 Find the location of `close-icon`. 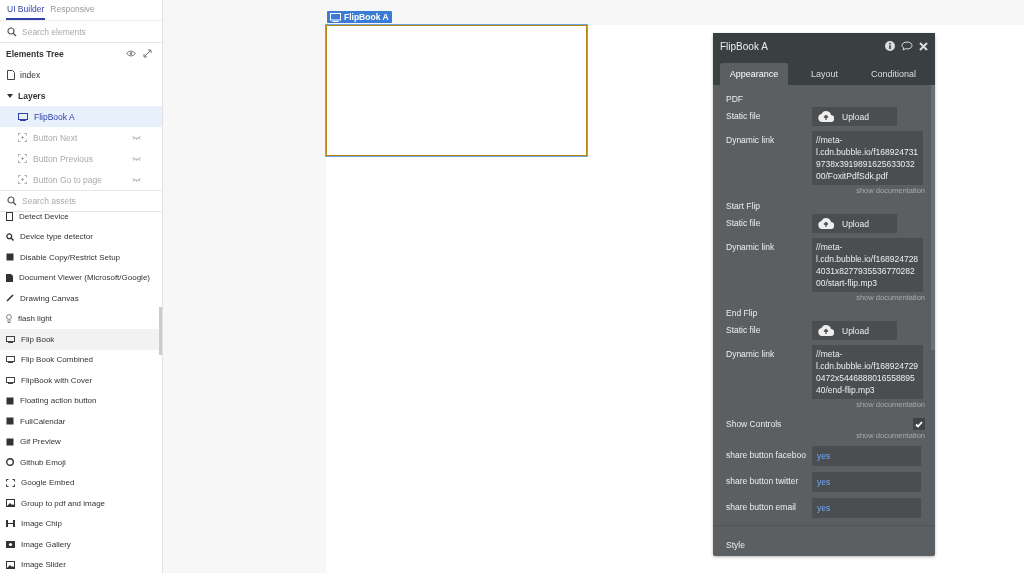

close-icon is located at coordinates (923, 46).